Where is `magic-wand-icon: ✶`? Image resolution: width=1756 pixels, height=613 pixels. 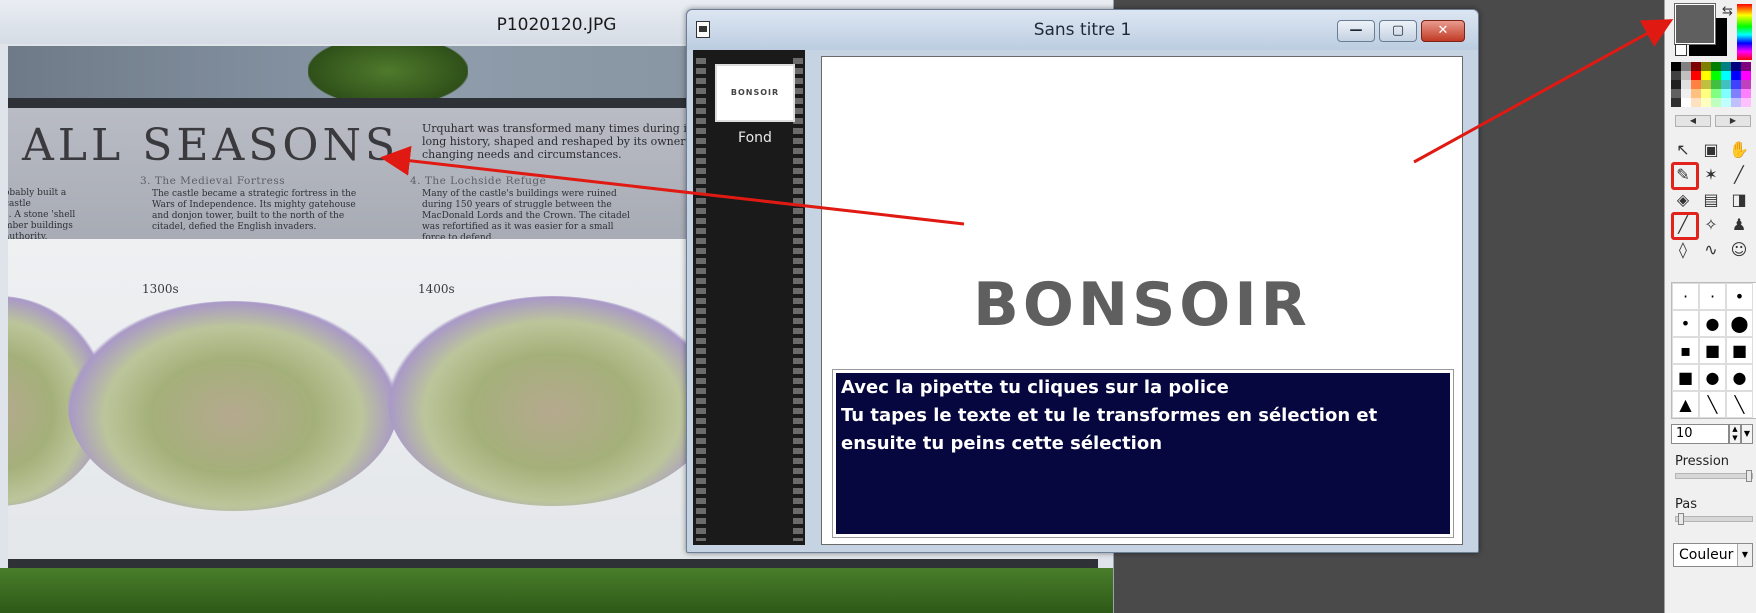
magic-wand-icon: ✶ is located at coordinates (1711, 174).